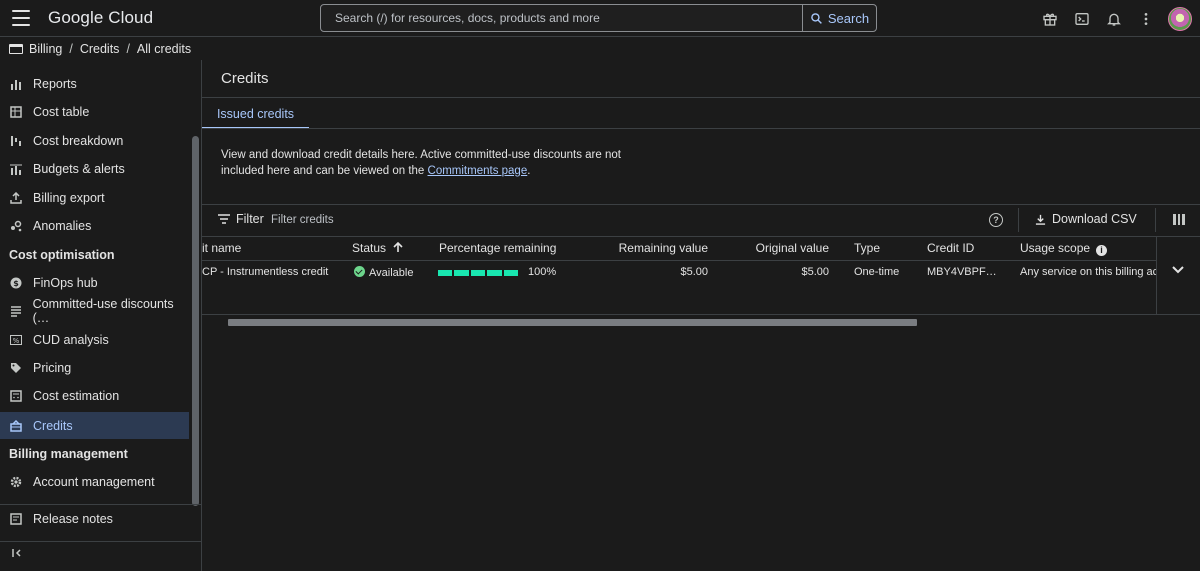 The width and height of the screenshot is (1200, 571). I want to click on page-title: Credits, so click(245, 78).